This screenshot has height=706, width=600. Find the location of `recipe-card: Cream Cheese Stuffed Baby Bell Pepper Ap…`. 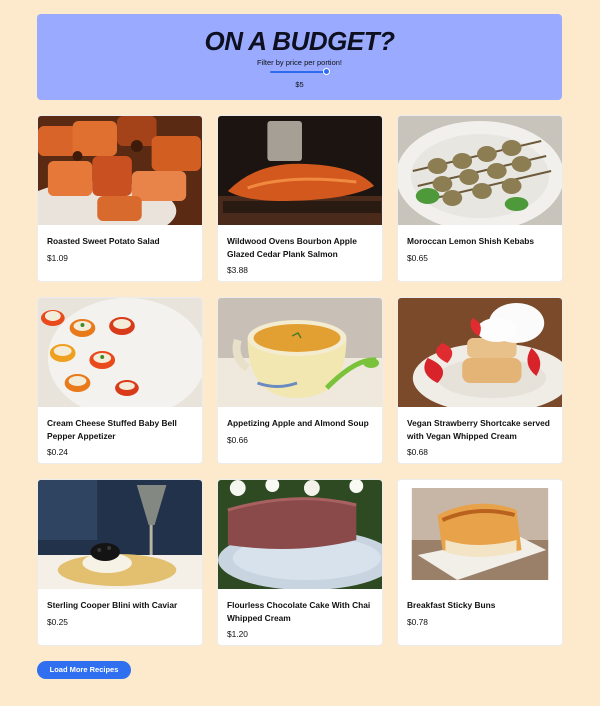

recipe-card: Cream Cheese Stuffed Baby Bell Pepper Ap… is located at coordinates (120, 380).